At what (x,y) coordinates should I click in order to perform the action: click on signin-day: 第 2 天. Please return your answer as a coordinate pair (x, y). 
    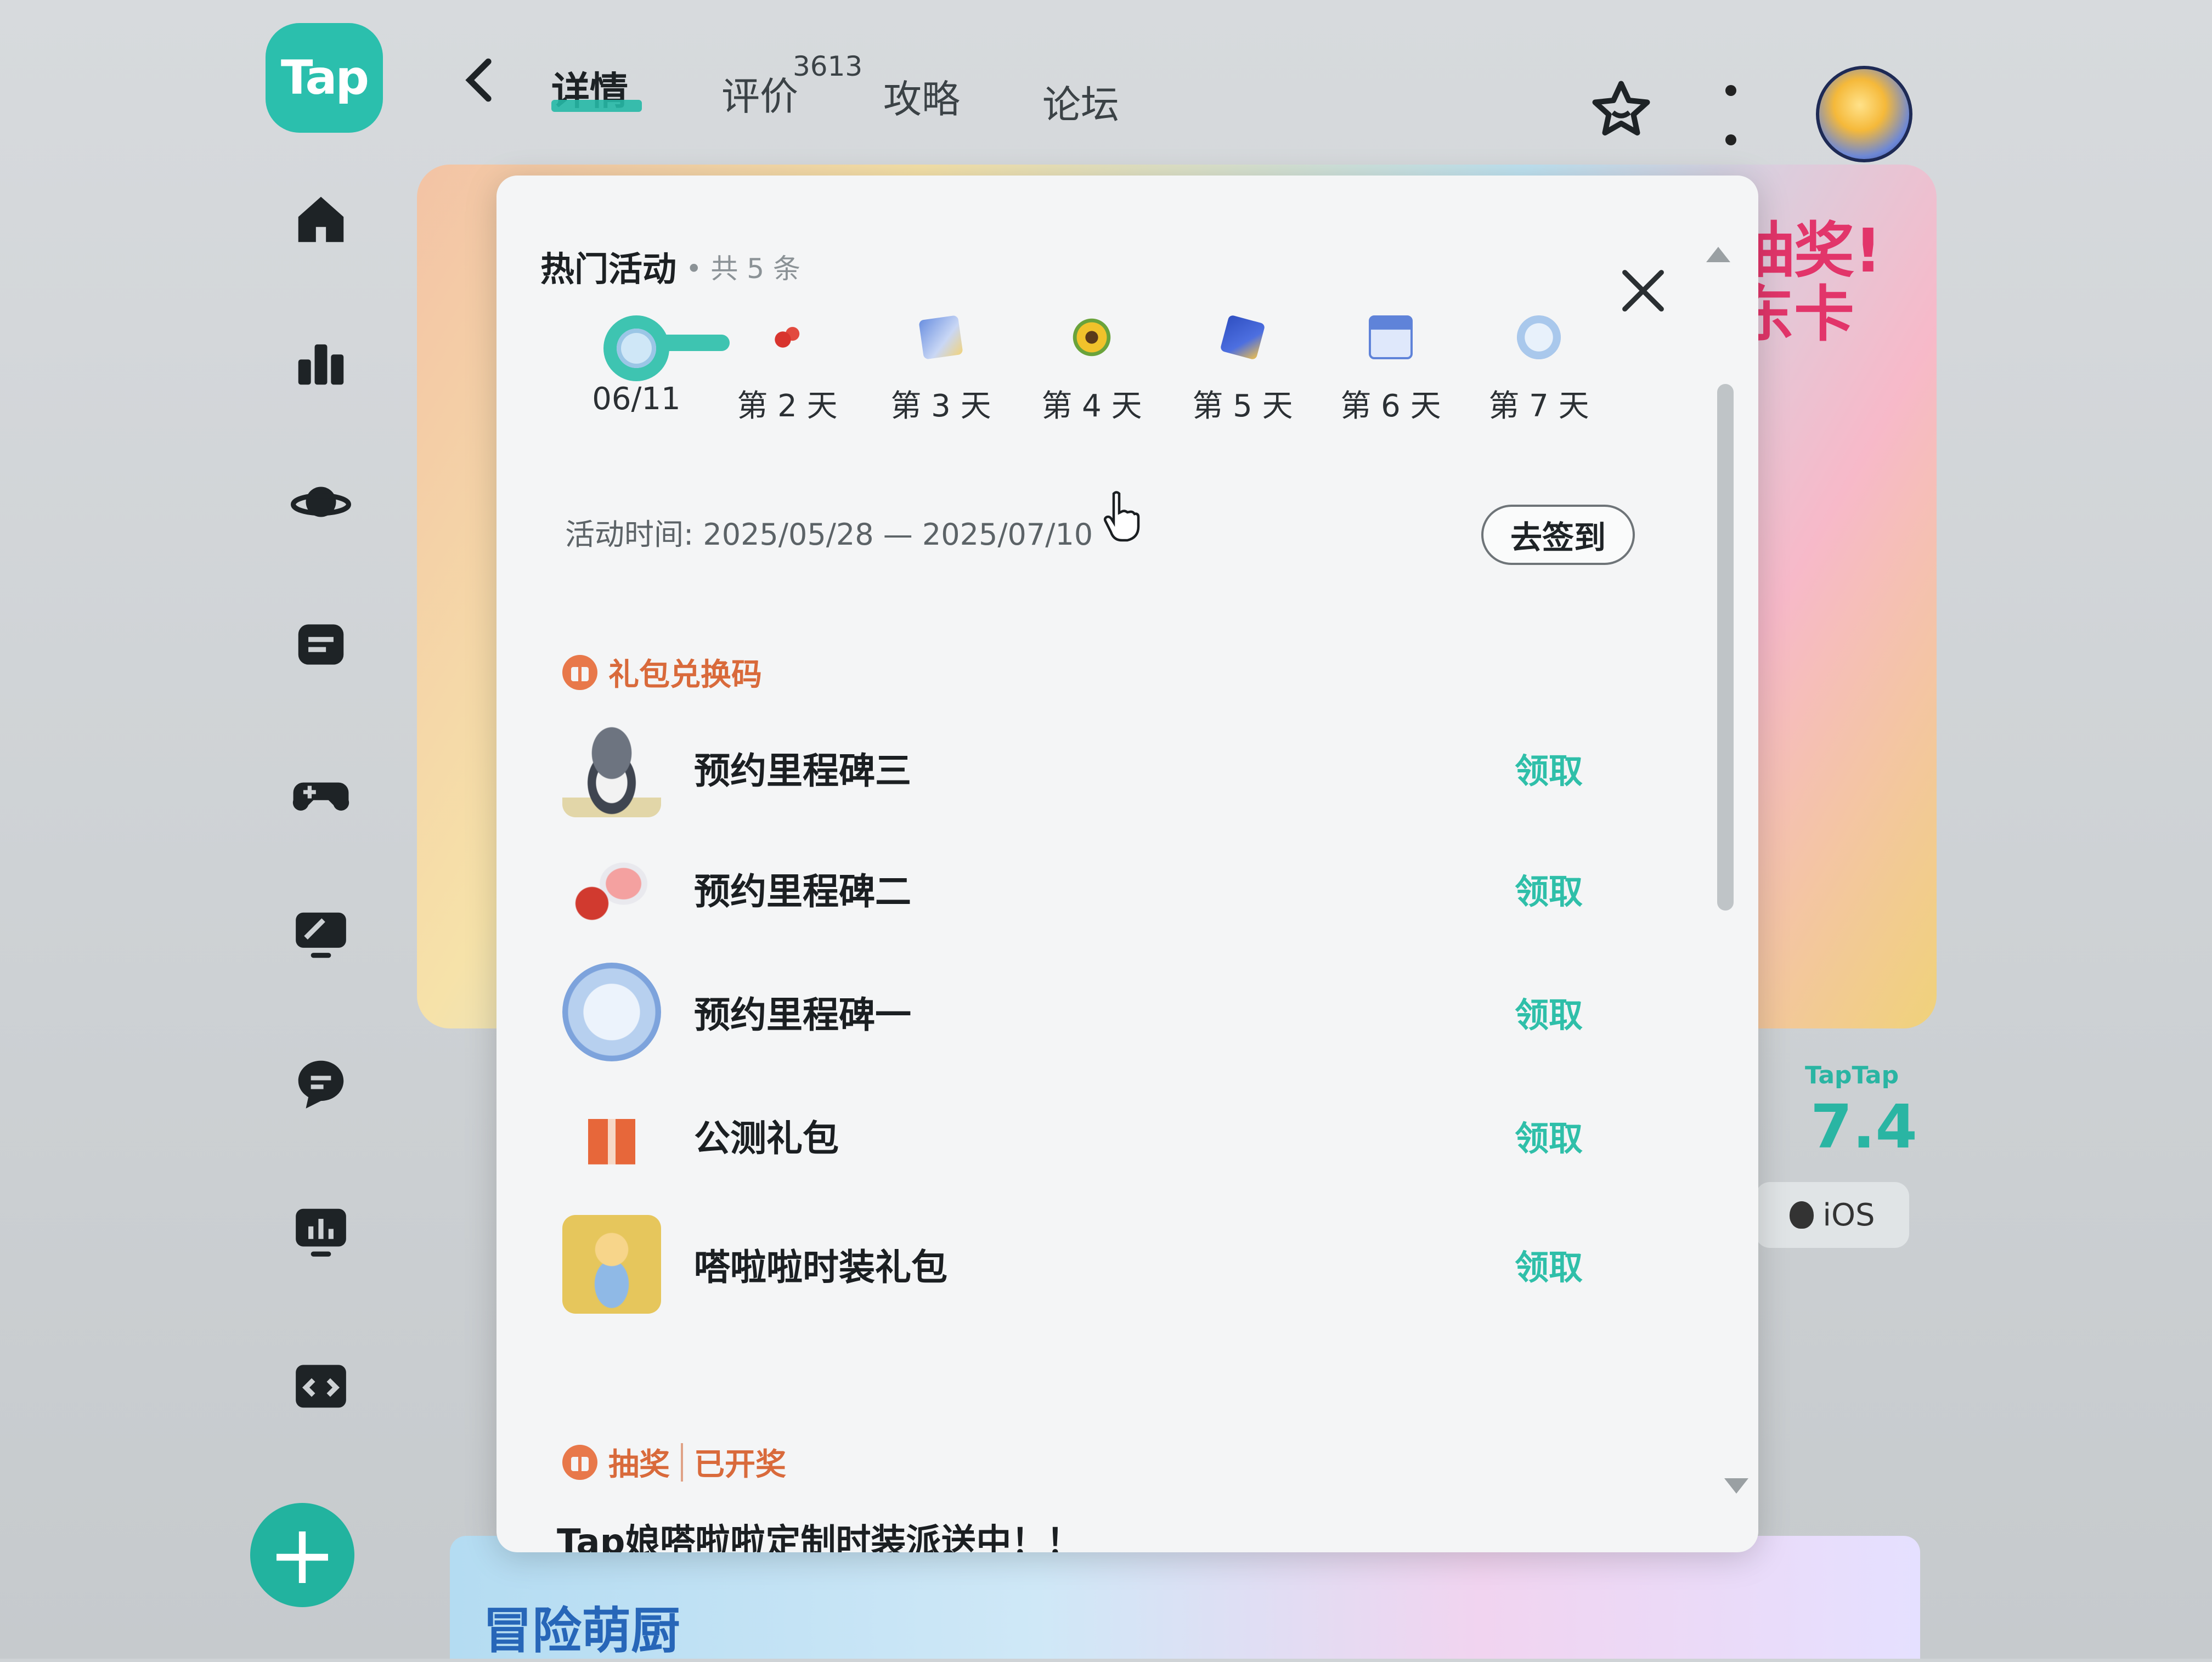
    Looking at the image, I should click on (787, 370).